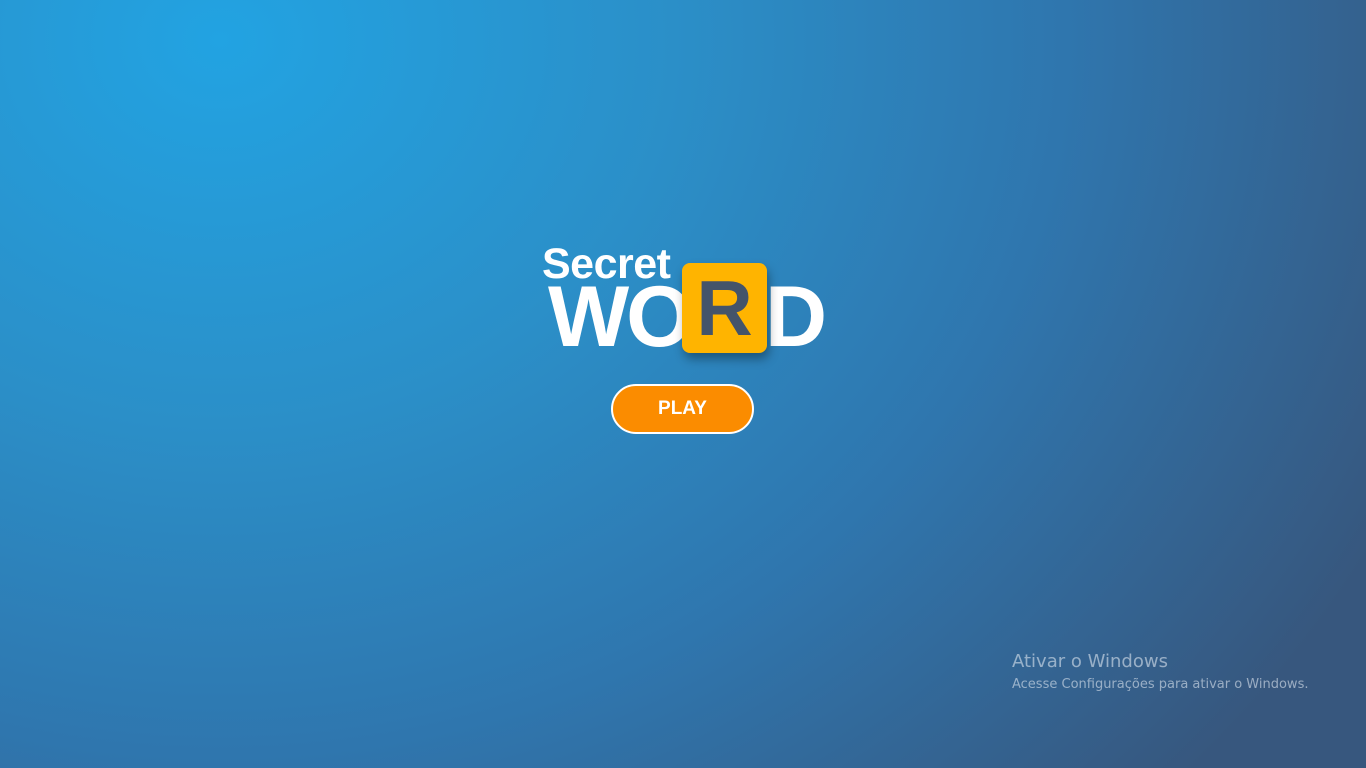  I want to click on logo-letter-tile: R, so click(724, 308).